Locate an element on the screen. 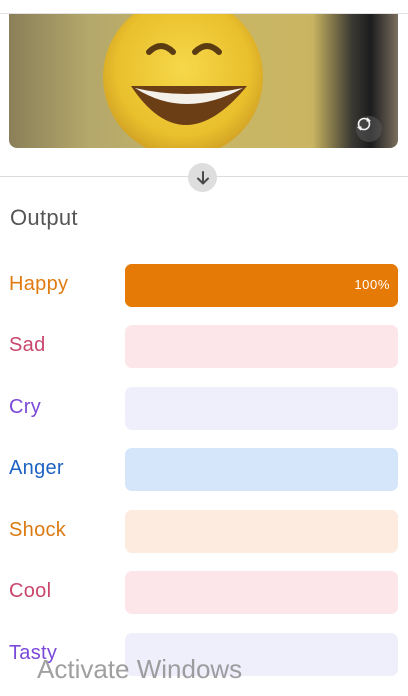  output-title: Output is located at coordinates (44, 217).